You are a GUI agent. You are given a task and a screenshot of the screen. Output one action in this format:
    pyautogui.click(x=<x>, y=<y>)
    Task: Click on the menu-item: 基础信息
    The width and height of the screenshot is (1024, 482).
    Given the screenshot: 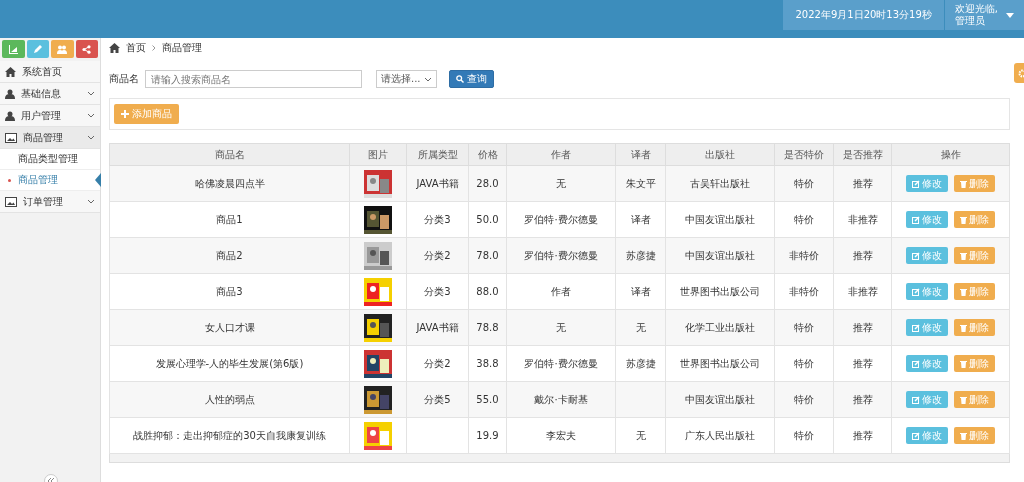 What is the action you would take?
    pyautogui.click(x=50, y=94)
    